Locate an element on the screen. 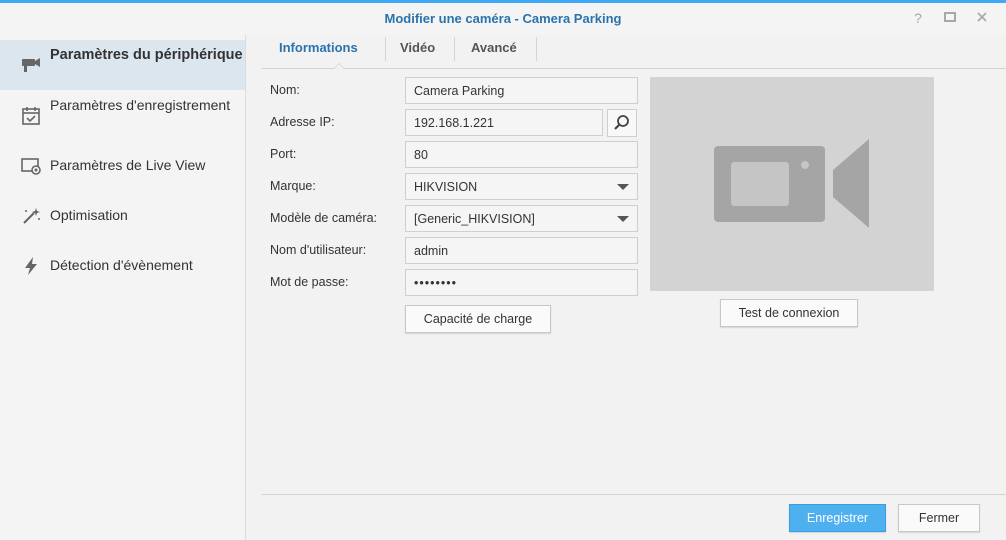 This screenshot has height=540, width=1006. sidebar-item-event-detection: Détection d'évènement is located at coordinates (122, 265).